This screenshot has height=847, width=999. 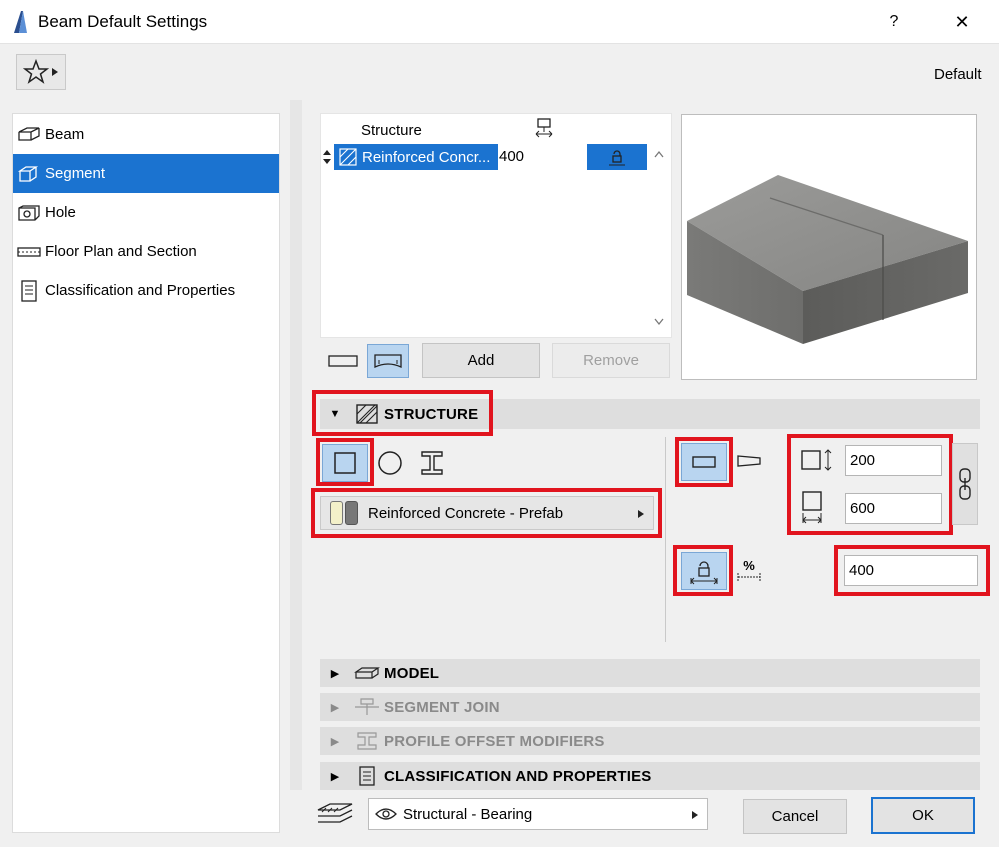 I want to click on layer-name: Structural - Bearing, so click(x=468, y=814).